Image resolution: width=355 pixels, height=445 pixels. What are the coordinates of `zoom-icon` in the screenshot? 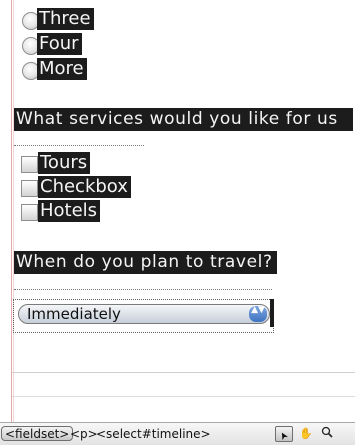 It's located at (327, 434).